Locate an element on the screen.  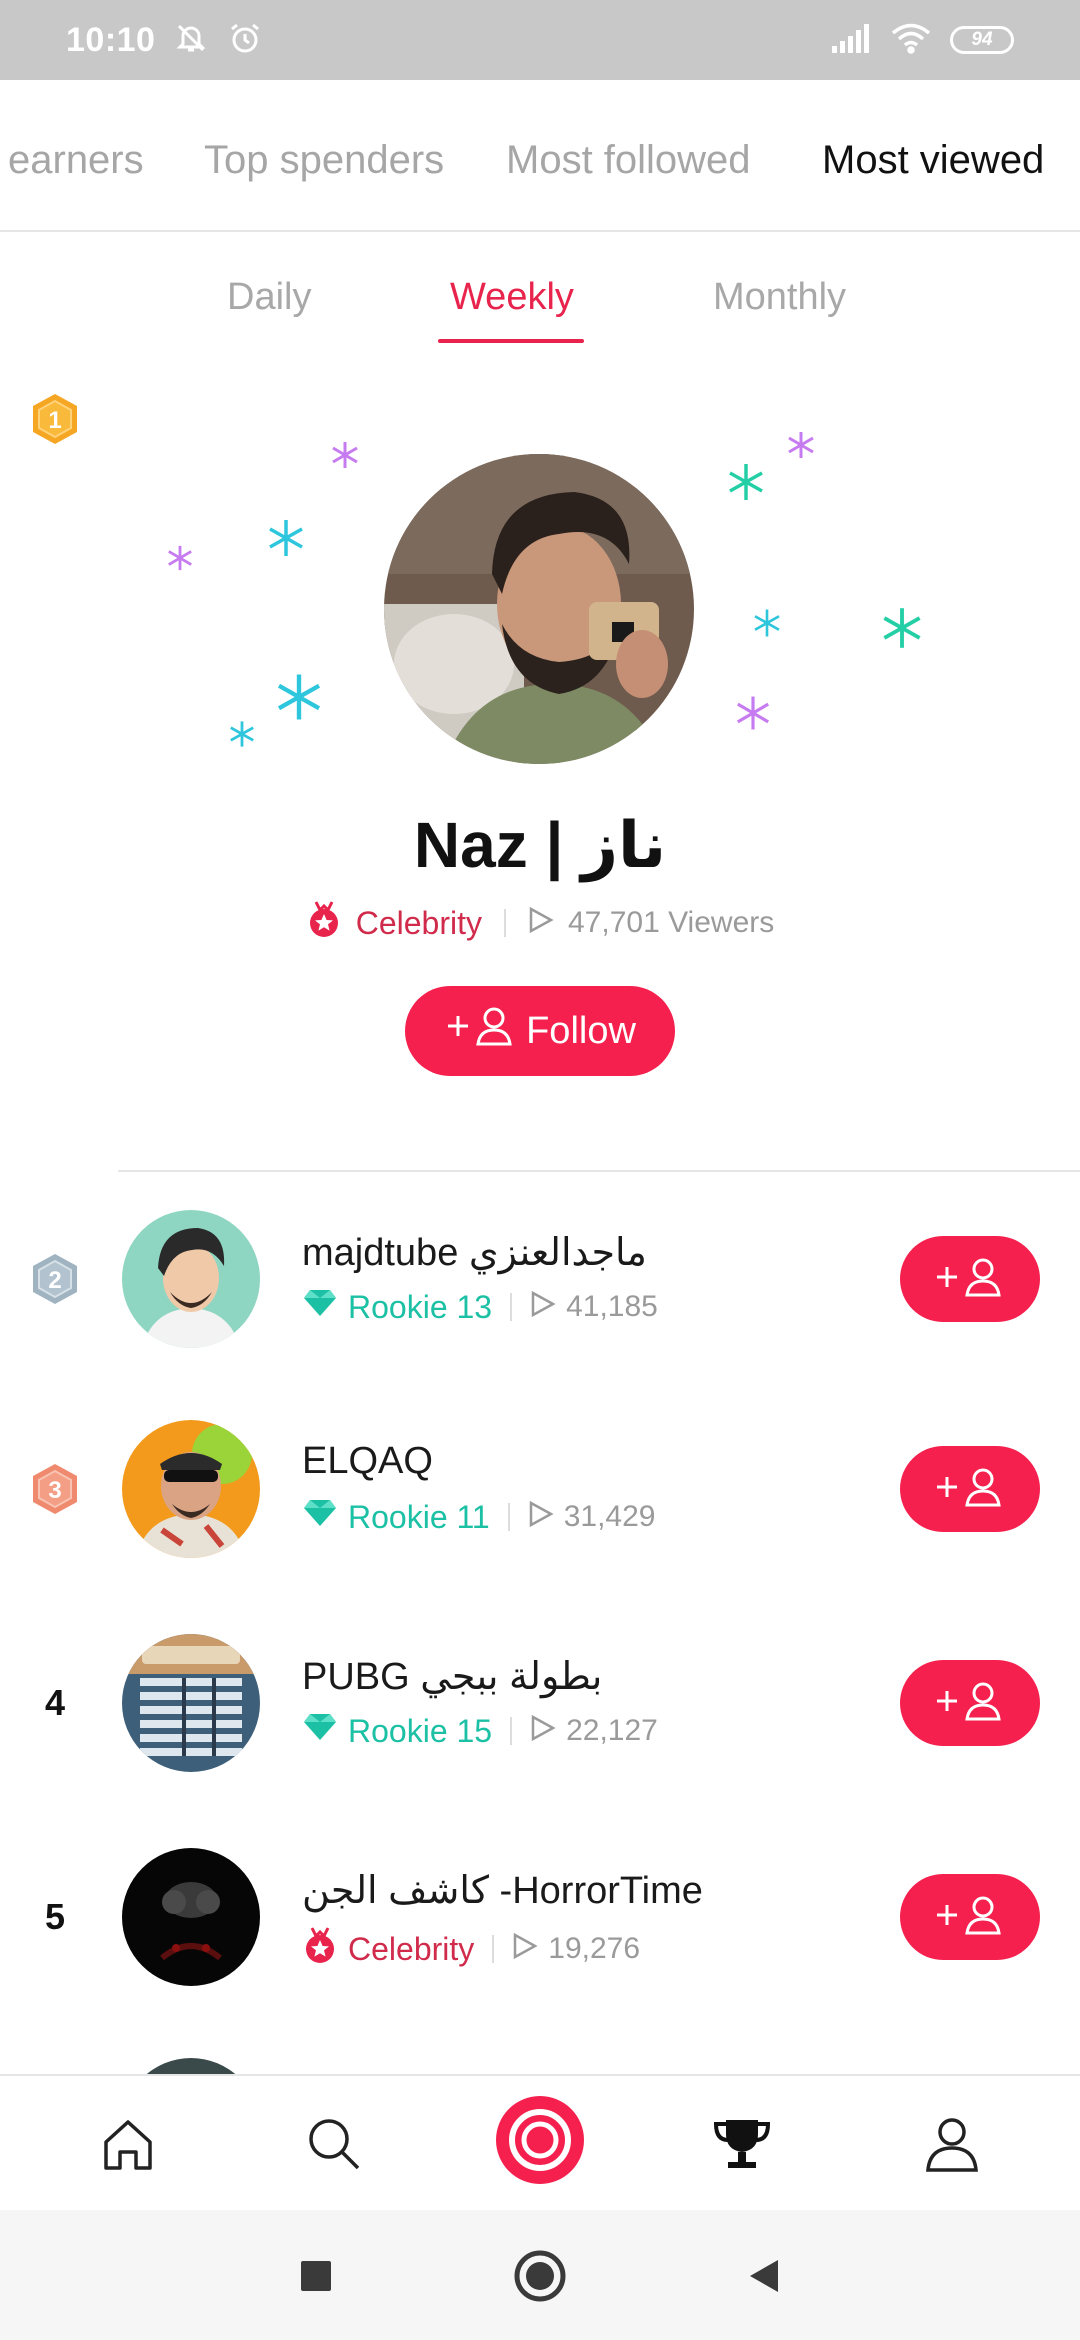
wifi-icon is located at coordinates (911, 40).